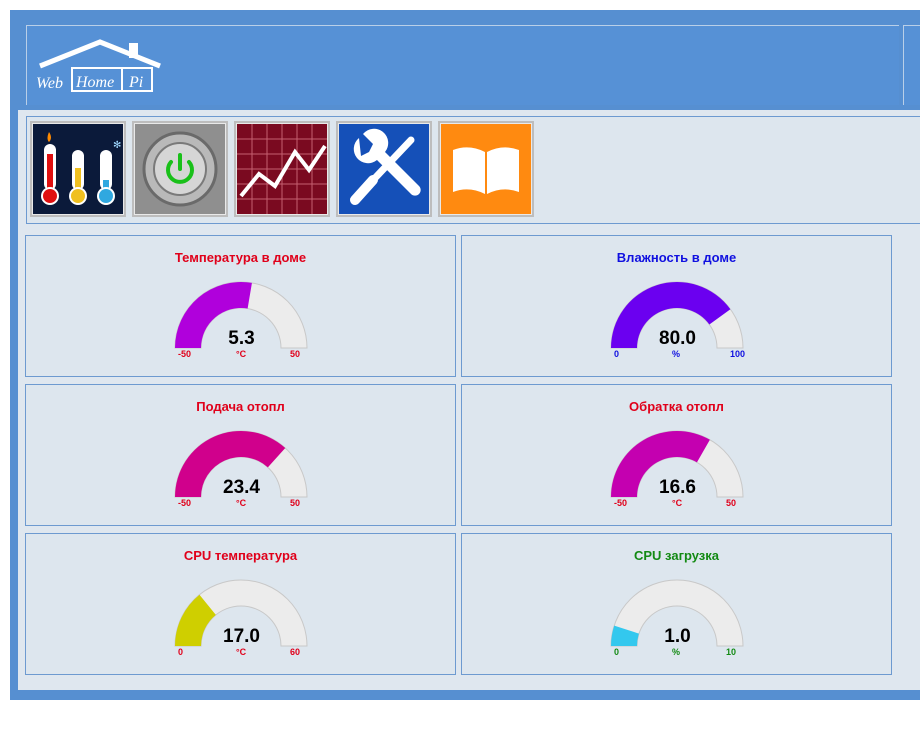 This screenshot has width=920, height=743. Describe the element at coordinates (676, 604) in the screenshot. I see `gauge-panel-cpu-load: CPU загрузка 1.0 0% 10` at that location.